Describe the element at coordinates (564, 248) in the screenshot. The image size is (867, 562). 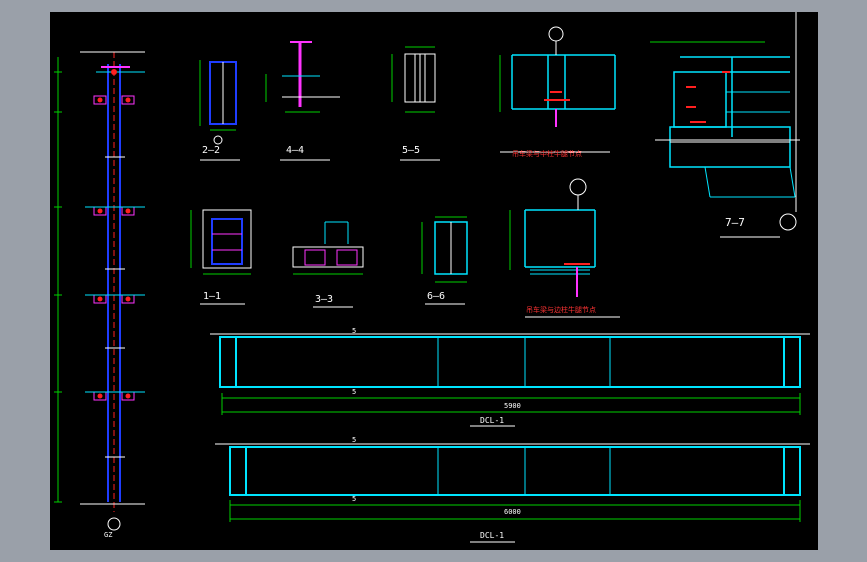
I see `detail-edge-column` at that location.